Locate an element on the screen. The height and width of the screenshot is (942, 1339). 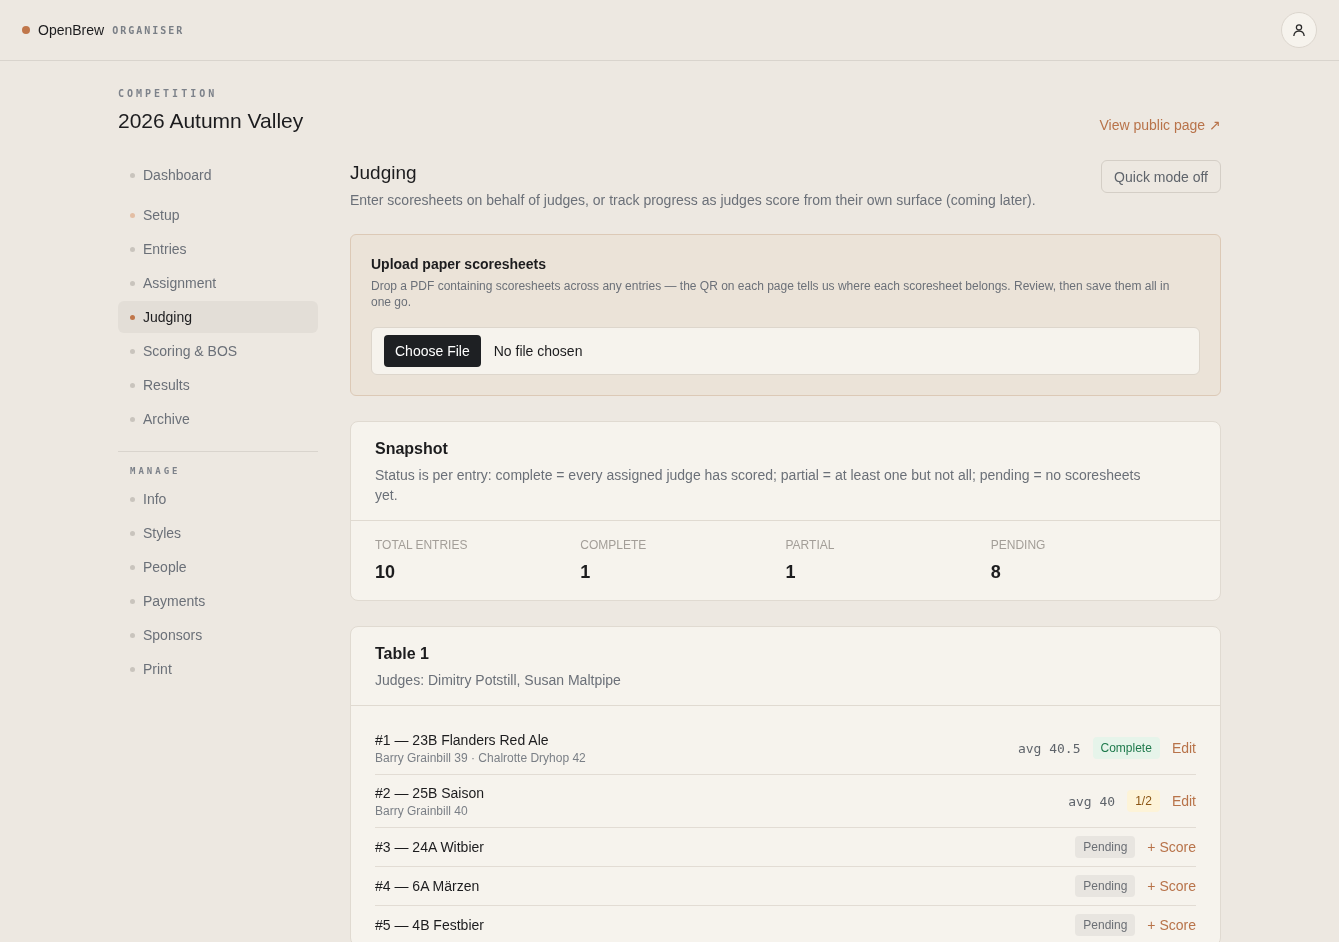
sidebar-item: Dashboard is located at coordinates (218, 175).